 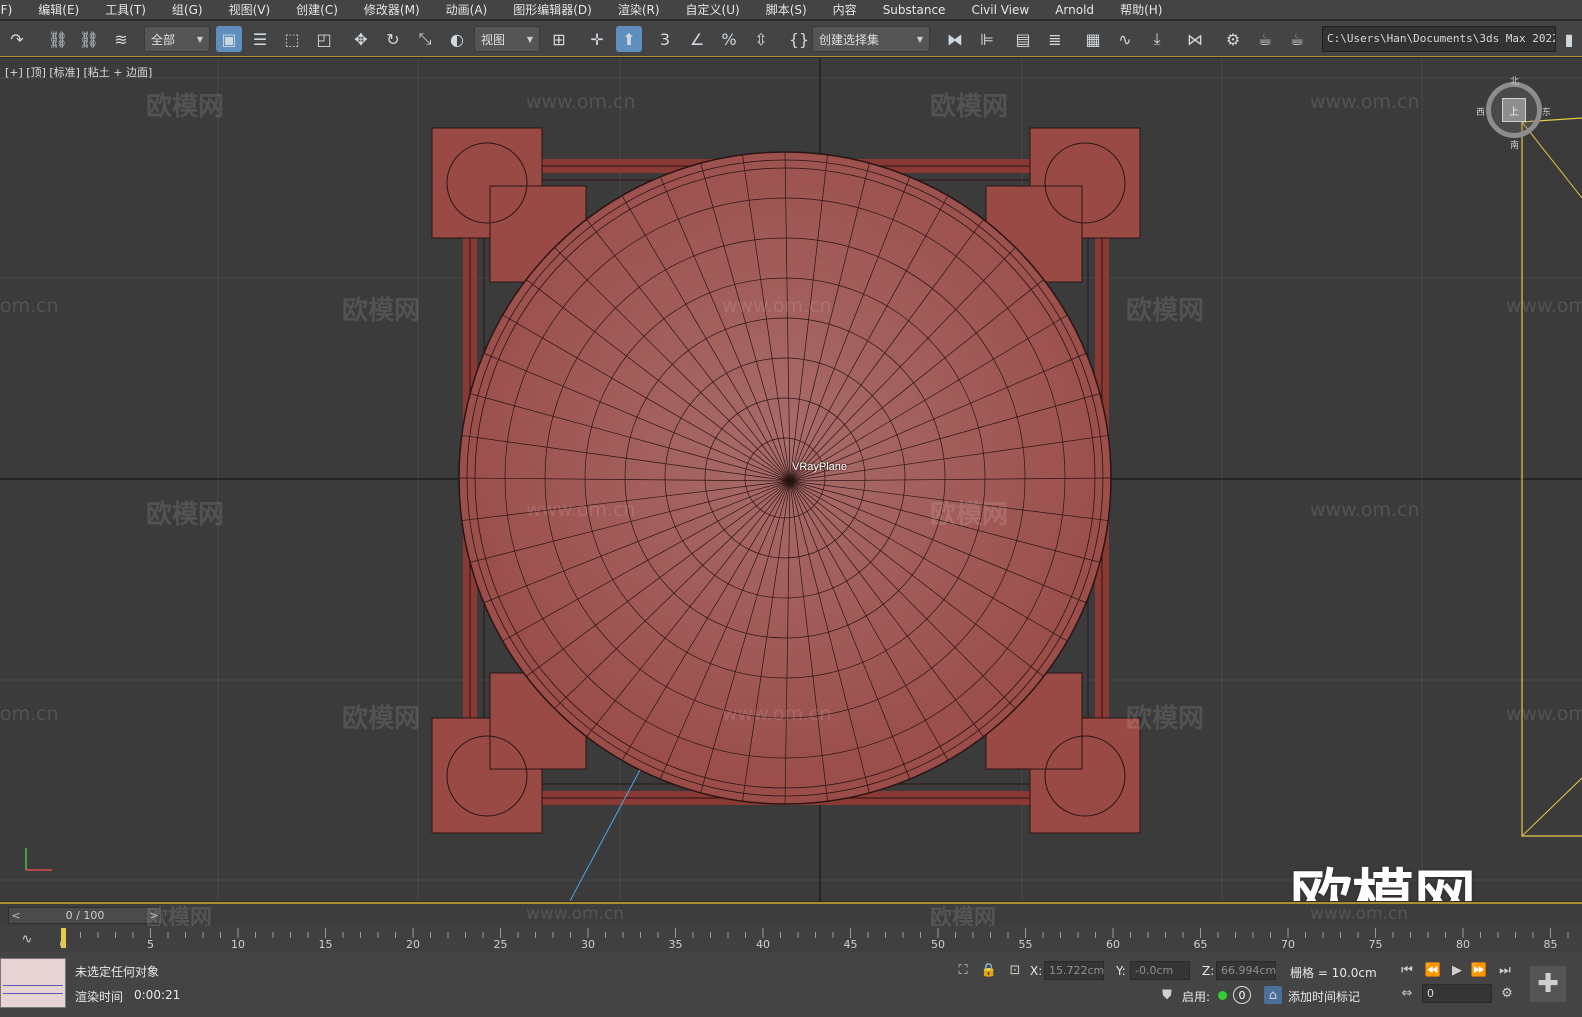 What do you see at coordinates (1407, 970) in the screenshot?
I see `go-to-start-icon: ⏮` at bounding box center [1407, 970].